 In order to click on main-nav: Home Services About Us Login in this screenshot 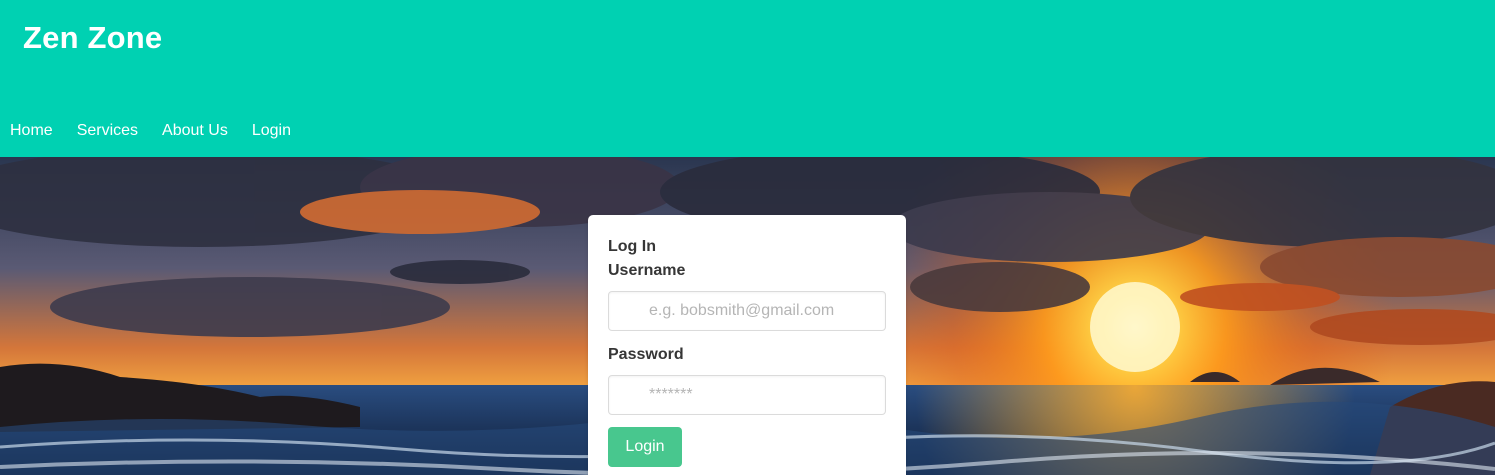, I will do `click(150, 131)`.